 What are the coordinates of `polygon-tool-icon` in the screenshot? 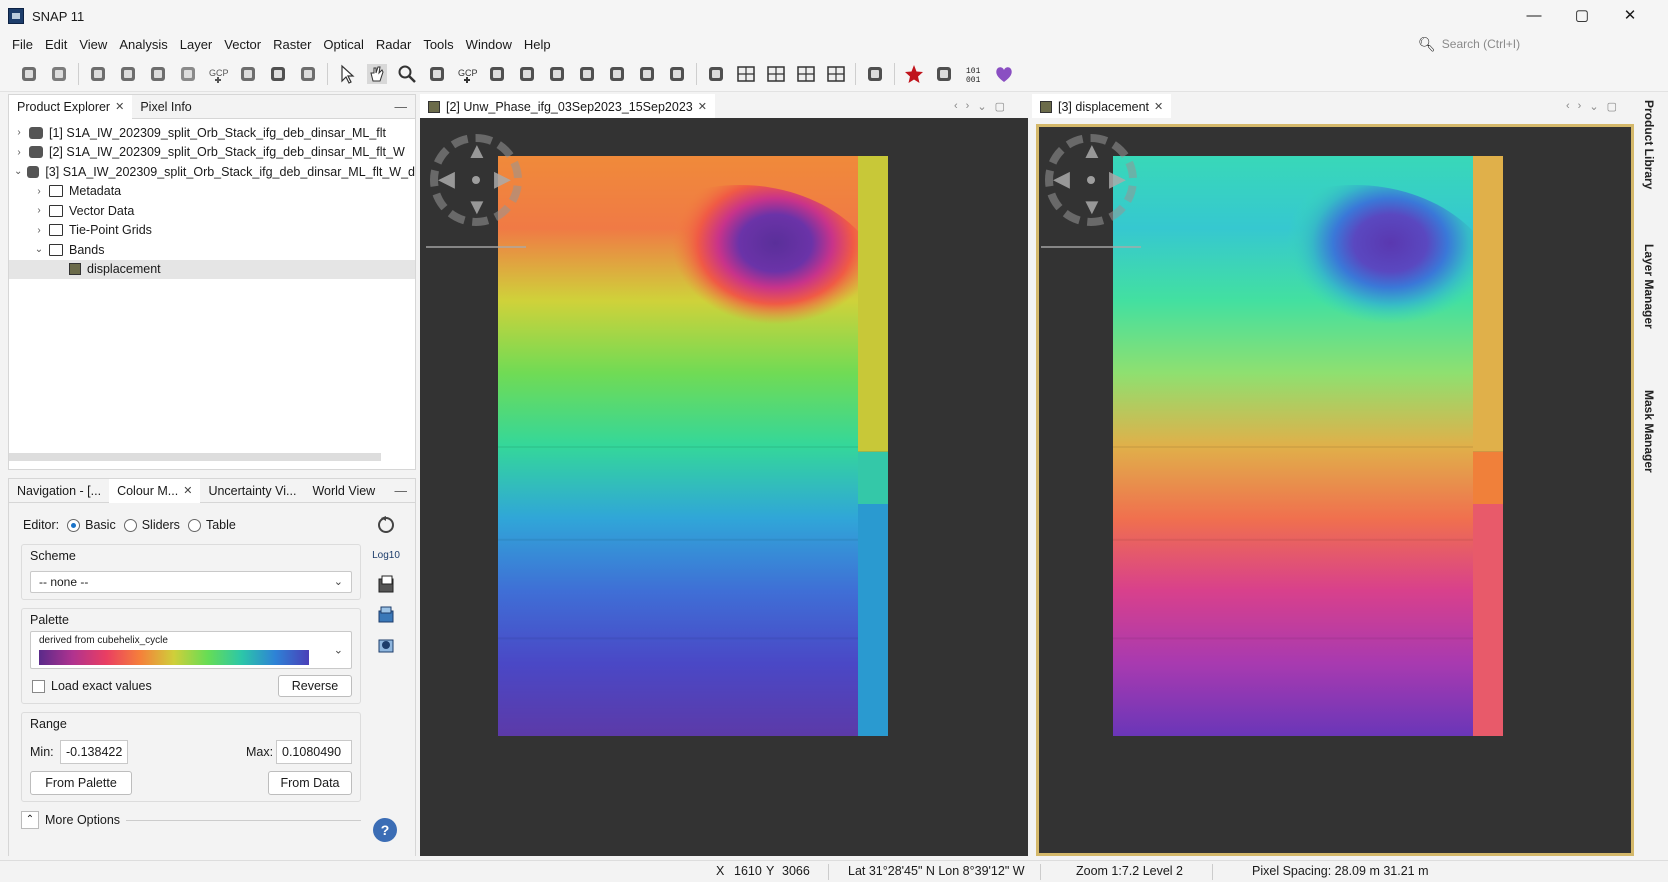 It's located at (587, 74).